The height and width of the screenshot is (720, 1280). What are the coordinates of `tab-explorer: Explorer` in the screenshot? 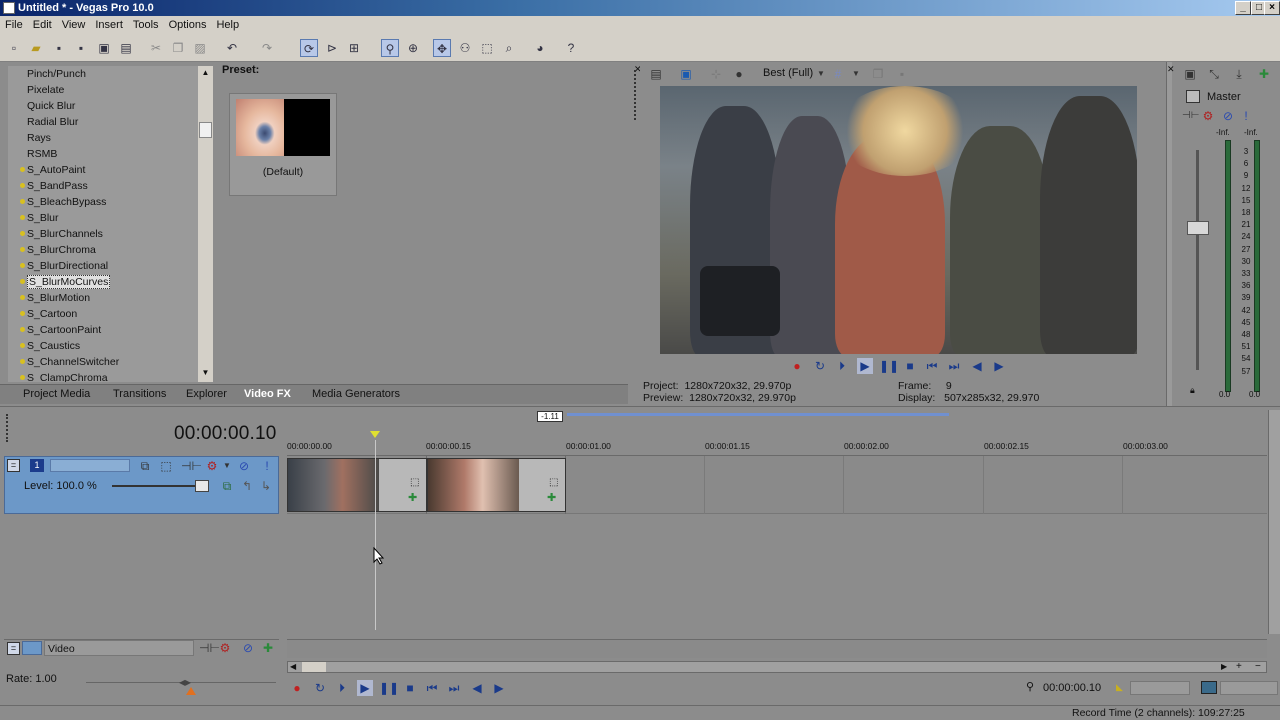 It's located at (206, 394).